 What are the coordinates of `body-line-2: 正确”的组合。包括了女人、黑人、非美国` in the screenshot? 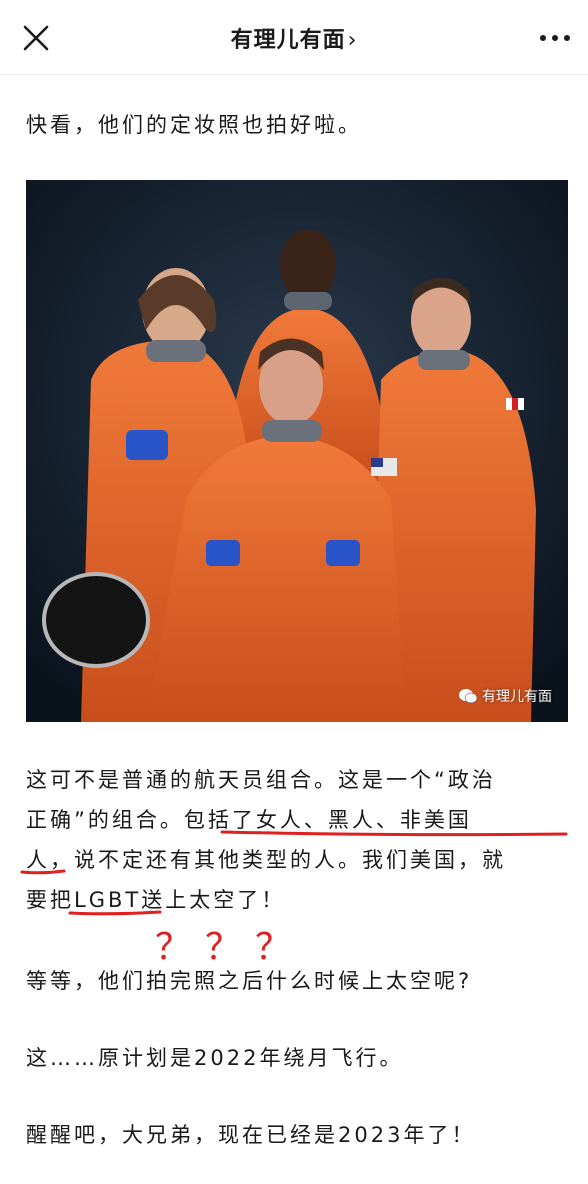 It's located at (296, 820).